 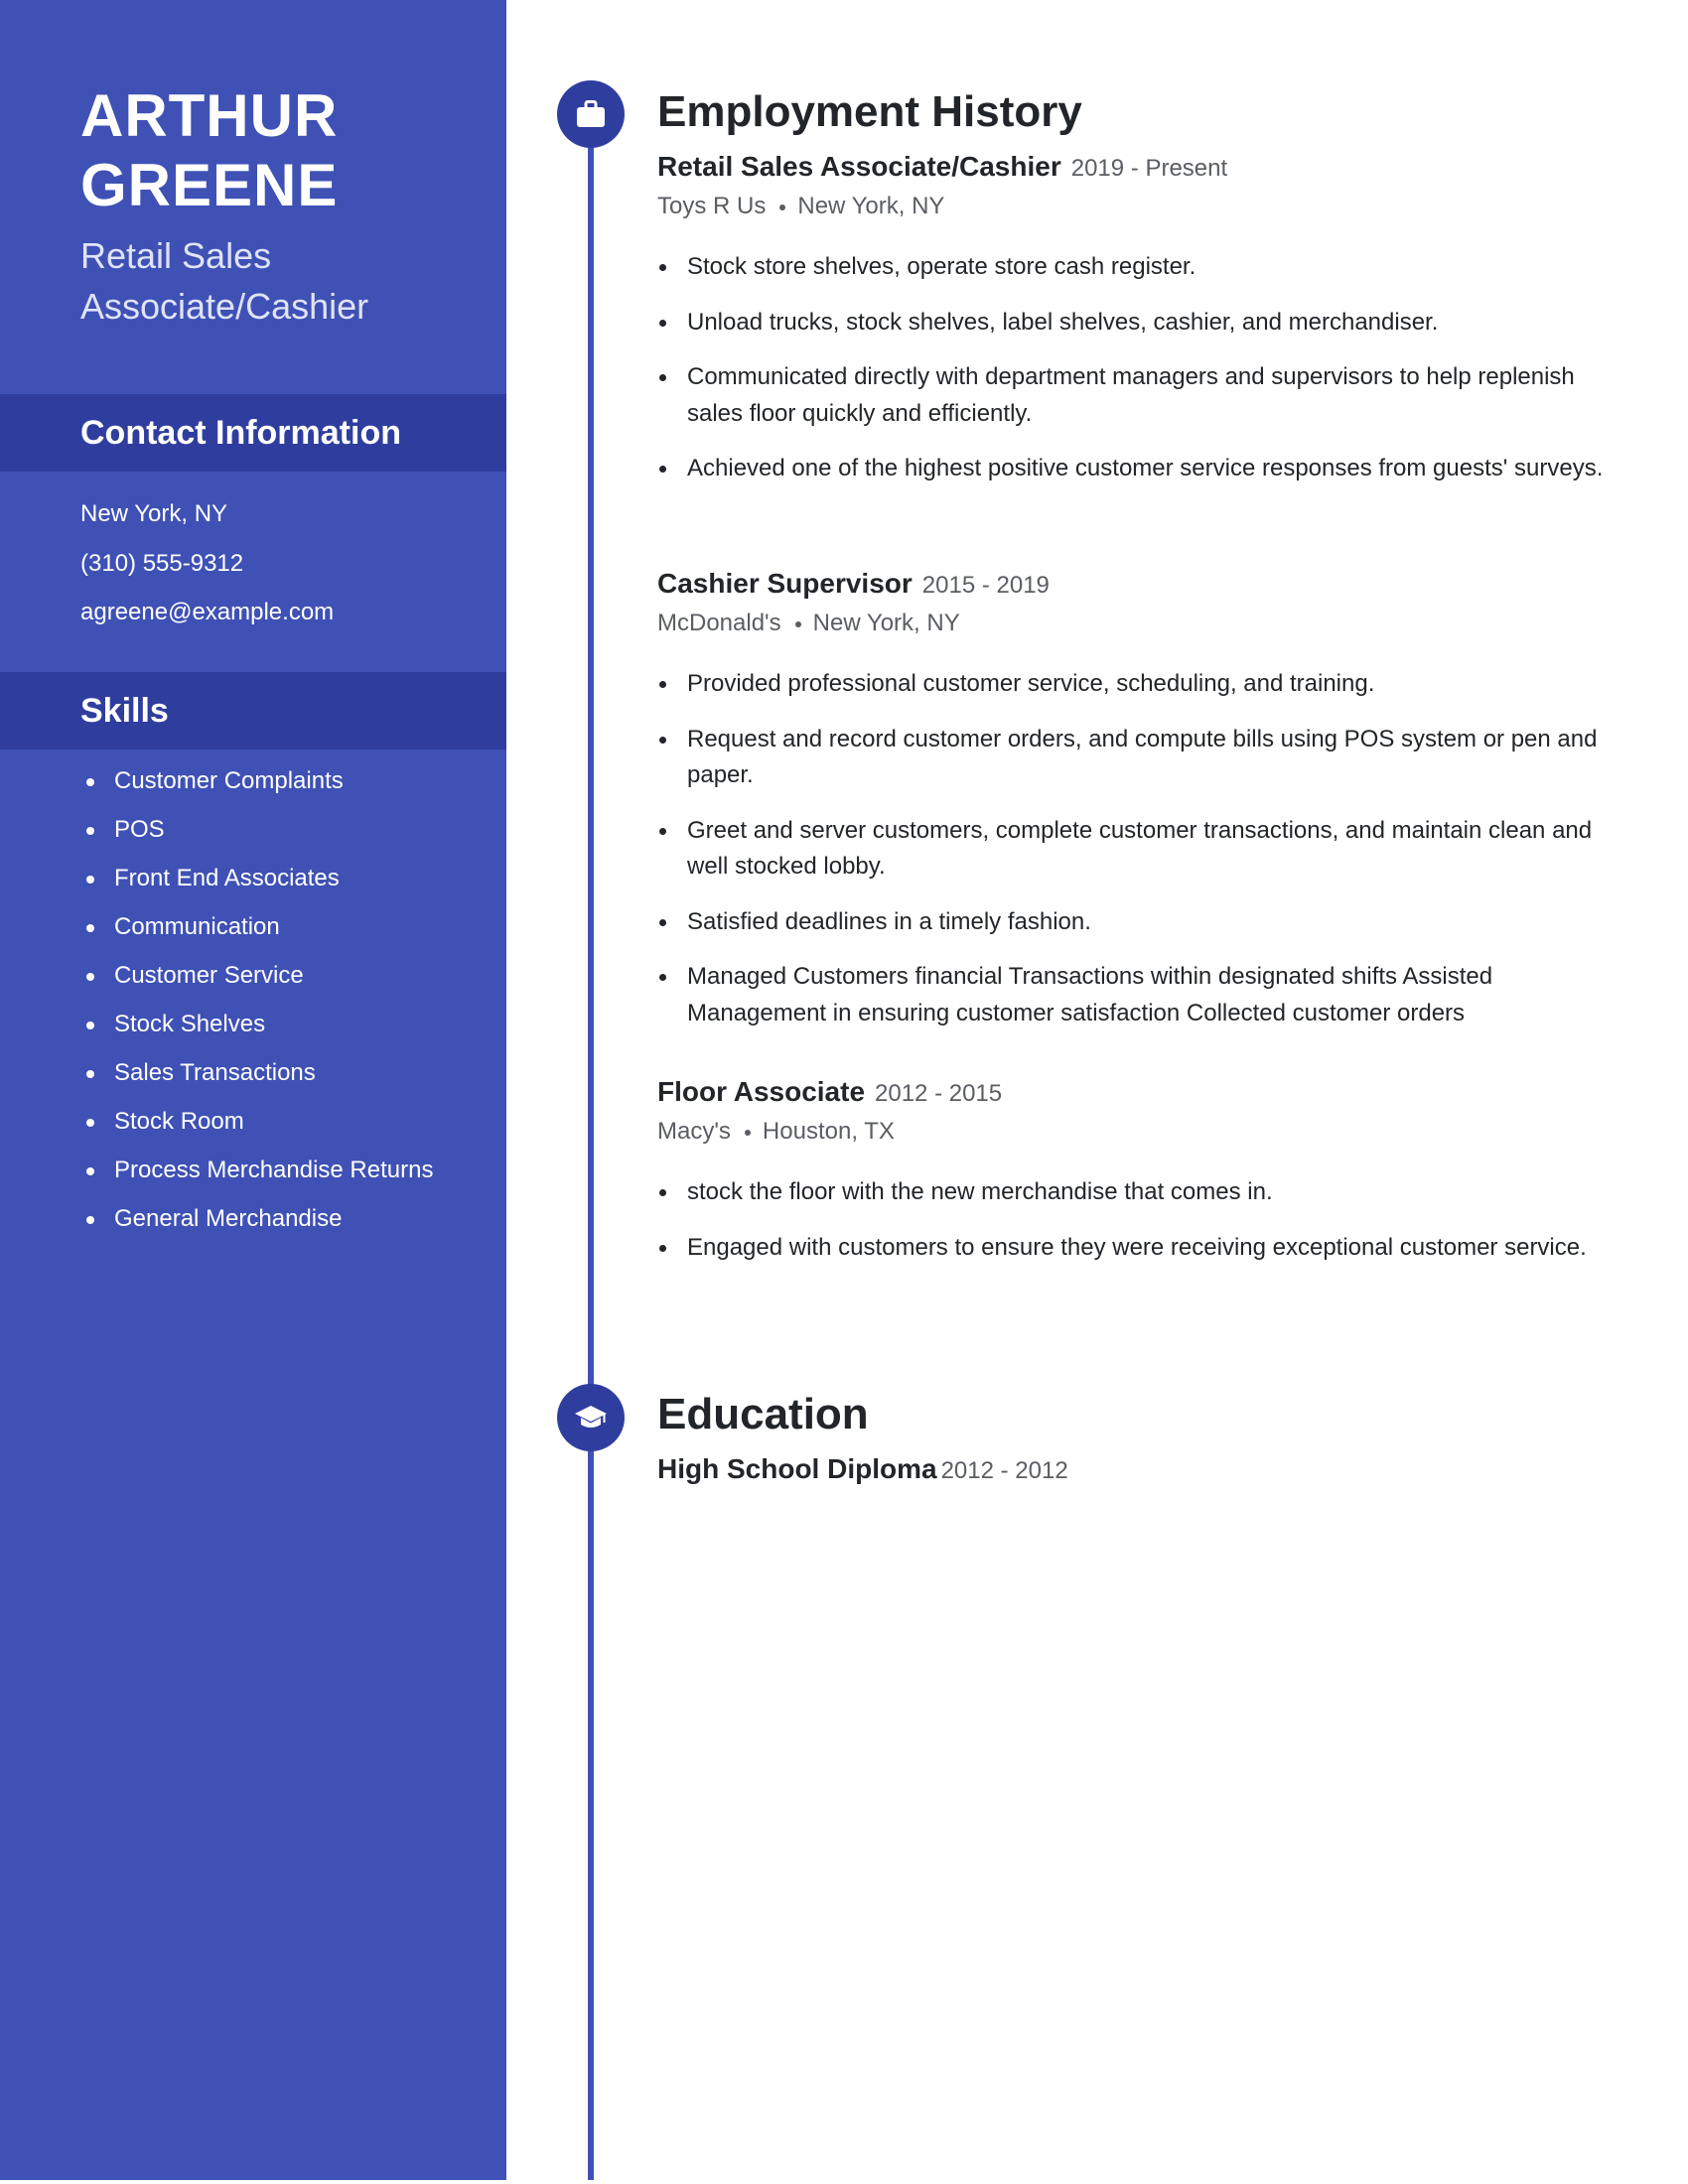 What do you see at coordinates (719, 623) in the screenshot?
I see `job-company: McDonald's` at bounding box center [719, 623].